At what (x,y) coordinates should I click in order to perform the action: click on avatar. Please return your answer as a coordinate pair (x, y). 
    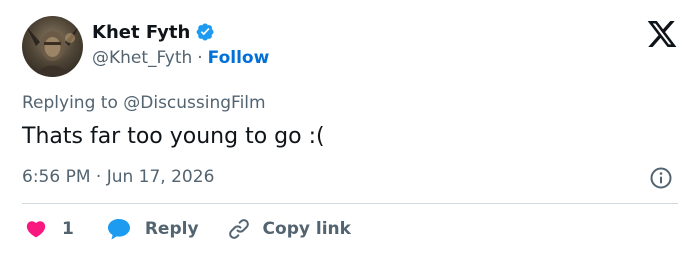
    Looking at the image, I should click on (52, 46).